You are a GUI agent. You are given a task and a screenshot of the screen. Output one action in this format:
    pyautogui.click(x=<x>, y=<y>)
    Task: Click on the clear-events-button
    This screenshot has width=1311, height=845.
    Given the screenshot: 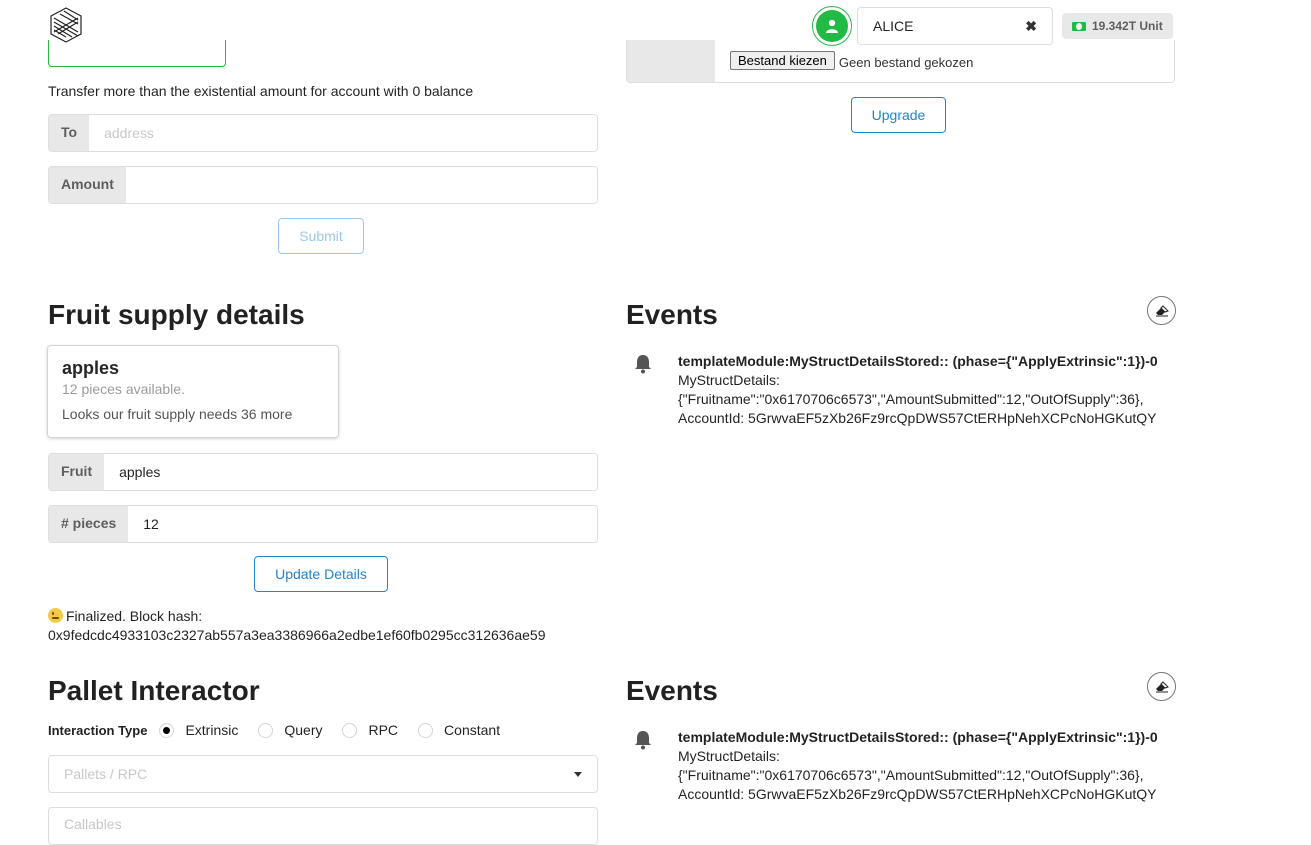 What is the action you would take?
    pyautogui.click(x=1161, y=310)
    